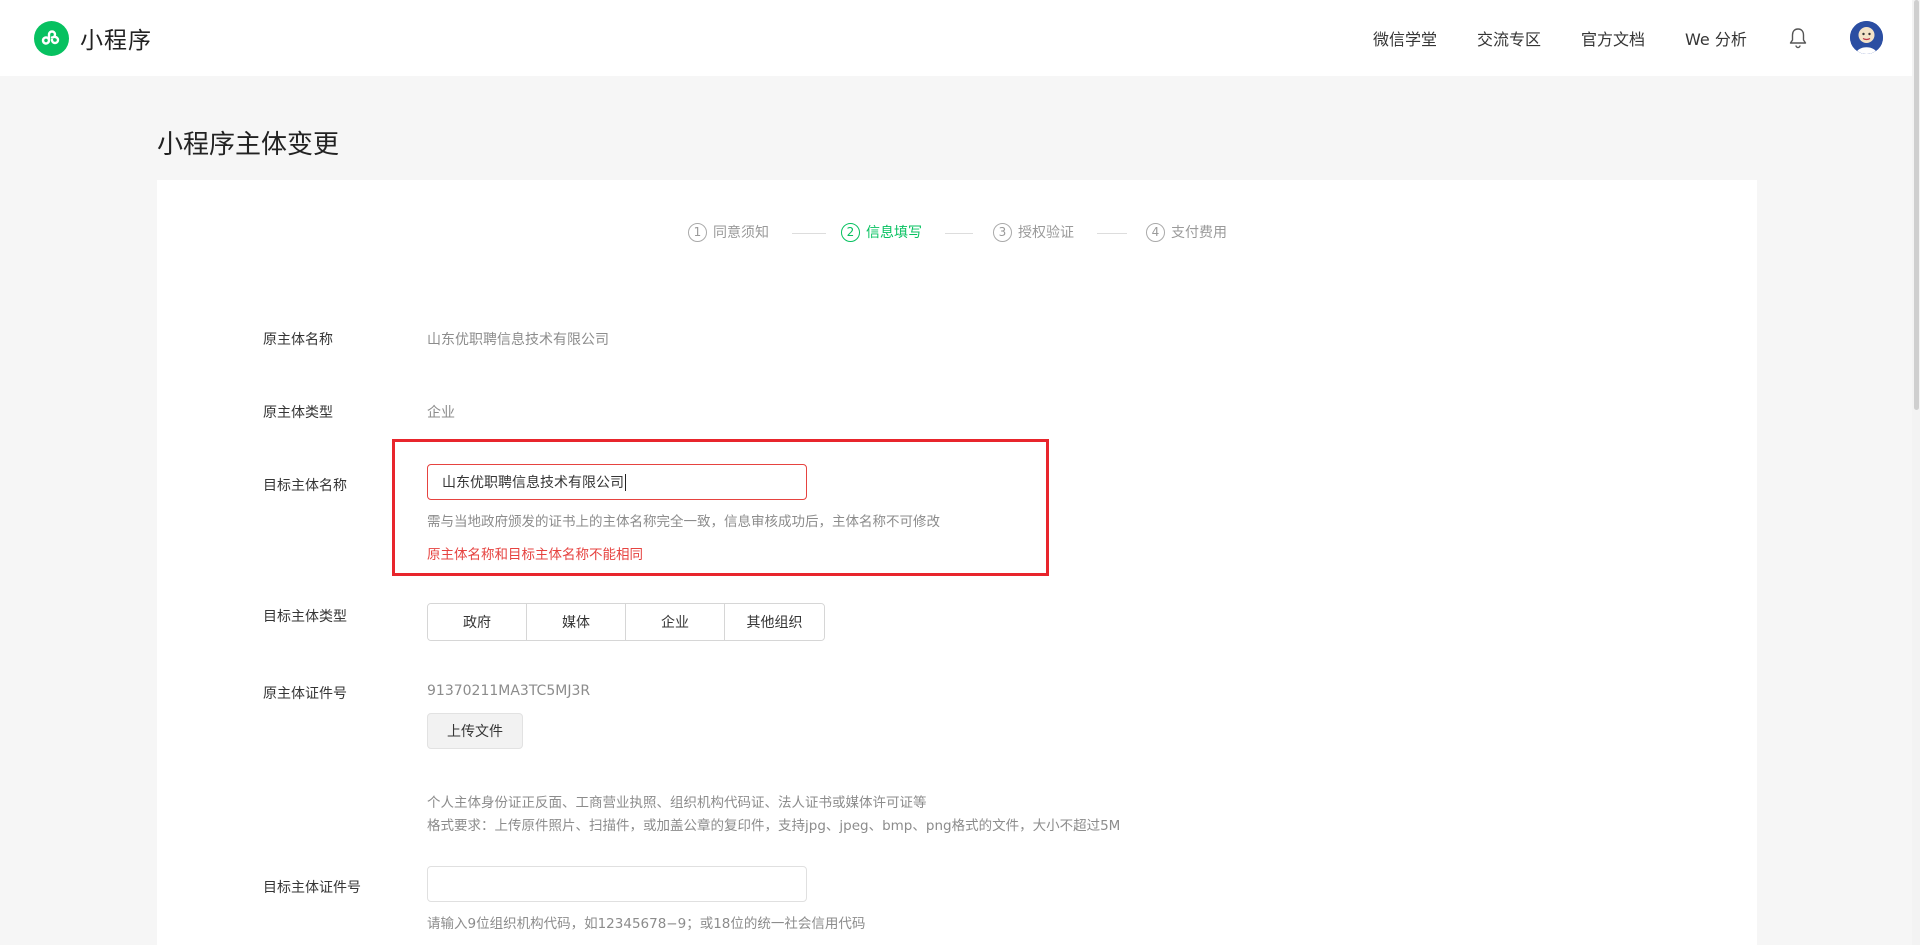 This screenshot has width=1920, height=945. I want to click on type-option-other: 其他组织, so click(774, 622).